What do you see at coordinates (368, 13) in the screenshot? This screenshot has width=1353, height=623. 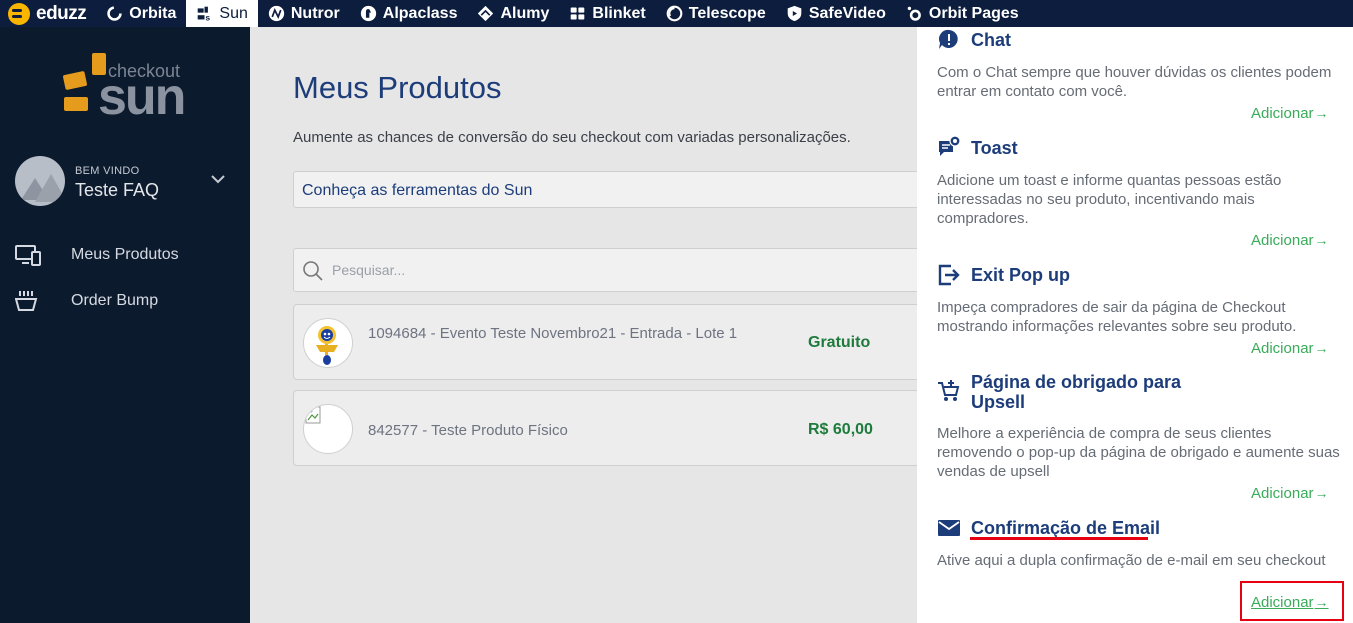 I see `alpaclass-icon` at bounding box center [368, 13].